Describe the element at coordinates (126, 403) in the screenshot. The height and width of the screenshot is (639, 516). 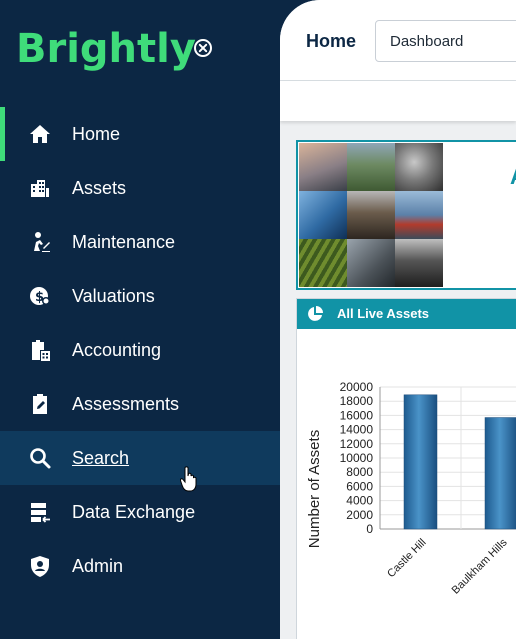
I see `sidebar-item-label: Assessments` at that location.